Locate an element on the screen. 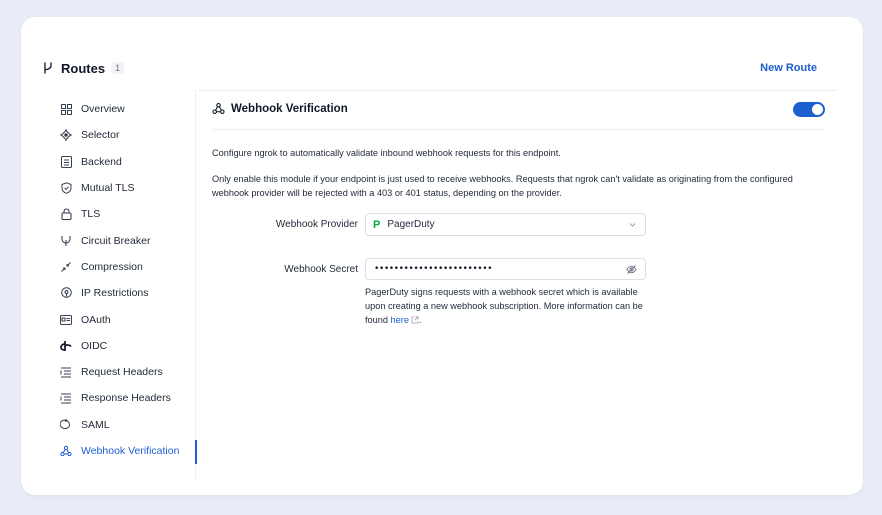  help-suffix: . is located at coordinates (420, 320).